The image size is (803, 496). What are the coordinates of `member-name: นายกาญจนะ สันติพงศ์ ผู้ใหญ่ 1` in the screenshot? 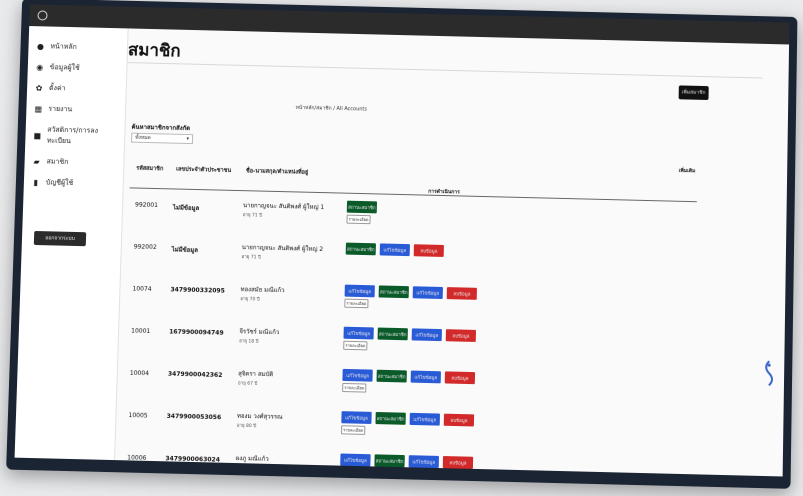 It's located at (283, 207).